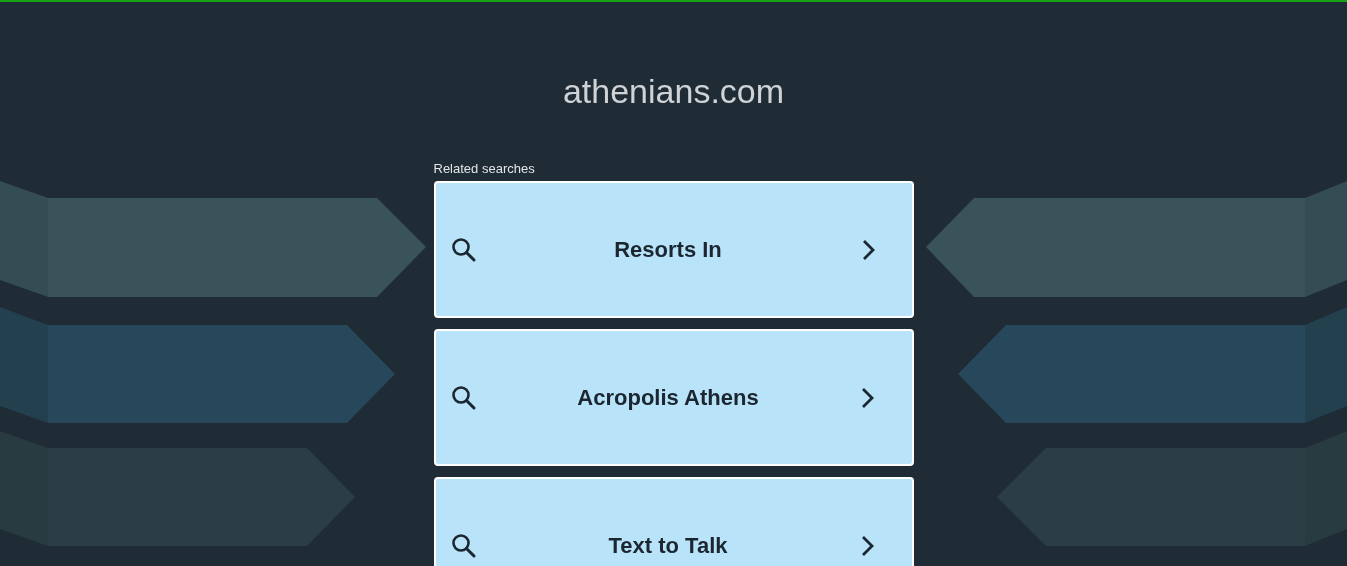  Describe the element at coordinates (673, 521) in the screenshot. I see `search-link: Text to Talk` at that location.